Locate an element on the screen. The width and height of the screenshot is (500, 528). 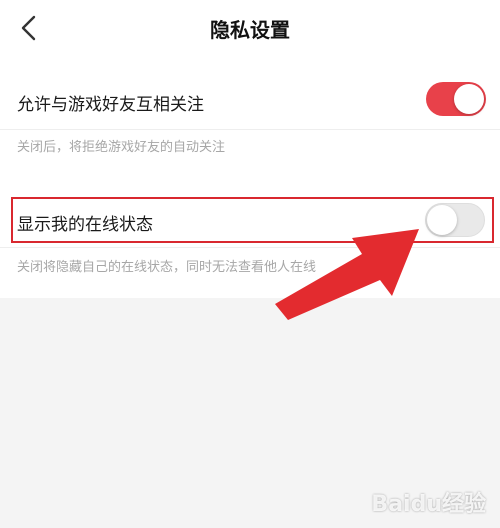
setting-label-mutual-follow: 允许与游戏好友互相关注 is located at coordinates (110, 105).